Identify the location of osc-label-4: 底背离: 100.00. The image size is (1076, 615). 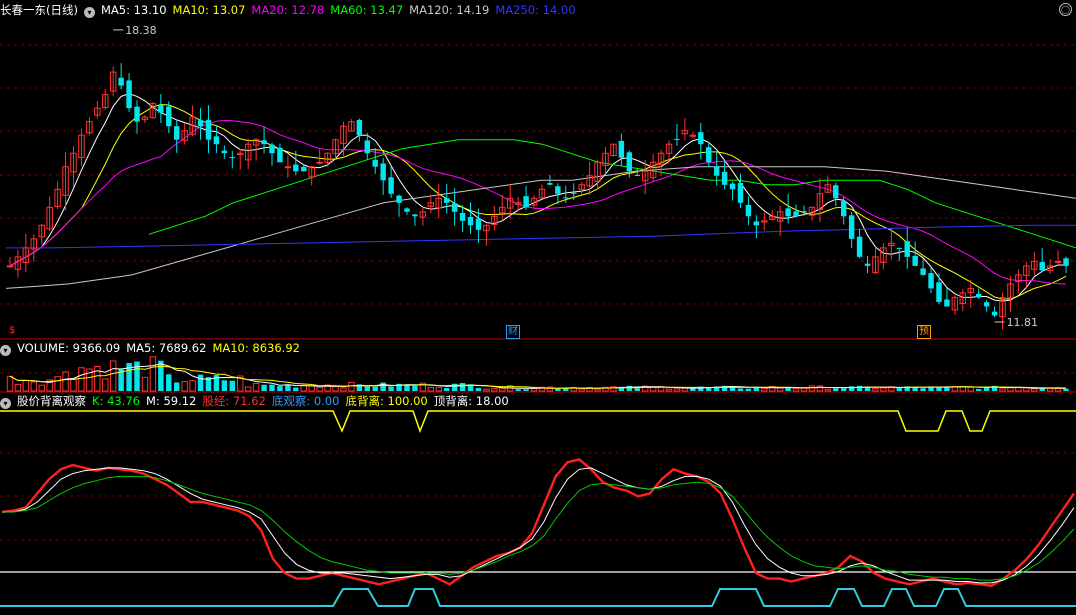
(386, 401).